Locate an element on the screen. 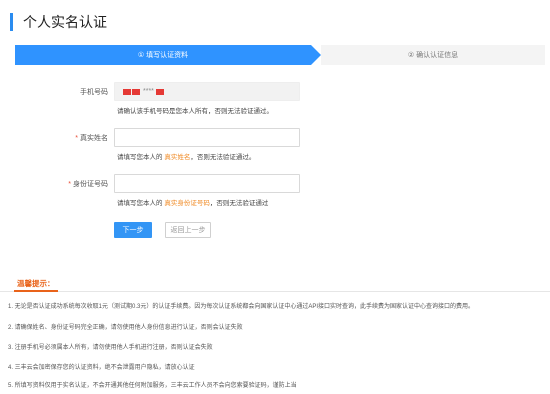  tip-item: 3. 注册手机号必须属本人所有，请勿使用他人手机进行注册，否则认证会失败 is located at coordinates (110, 348).